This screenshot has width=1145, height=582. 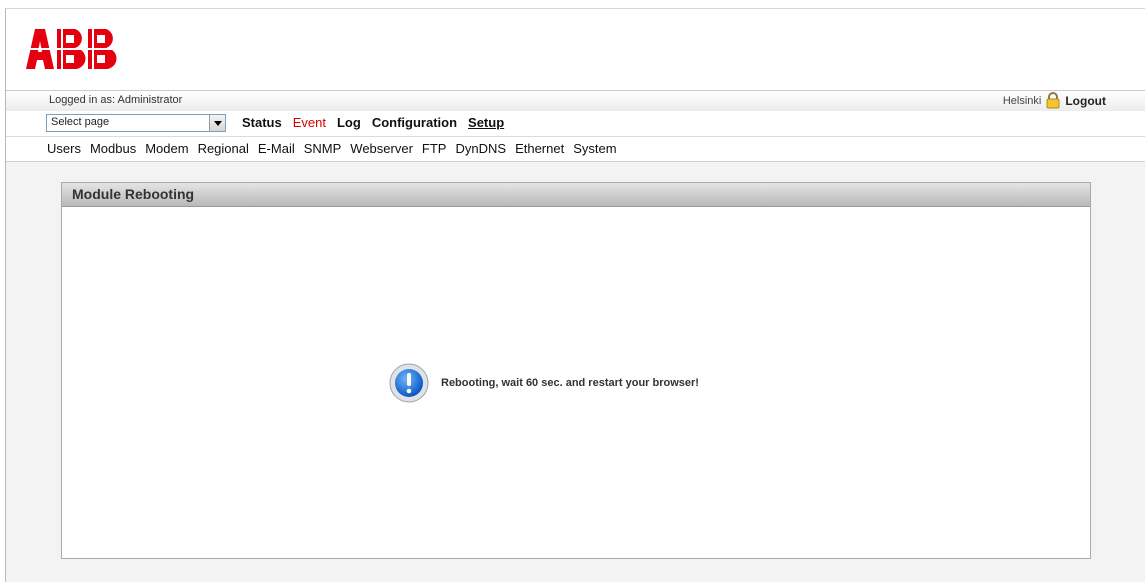 I want to click on select-page-dropdown: Select page, so click(x=136, y=123).